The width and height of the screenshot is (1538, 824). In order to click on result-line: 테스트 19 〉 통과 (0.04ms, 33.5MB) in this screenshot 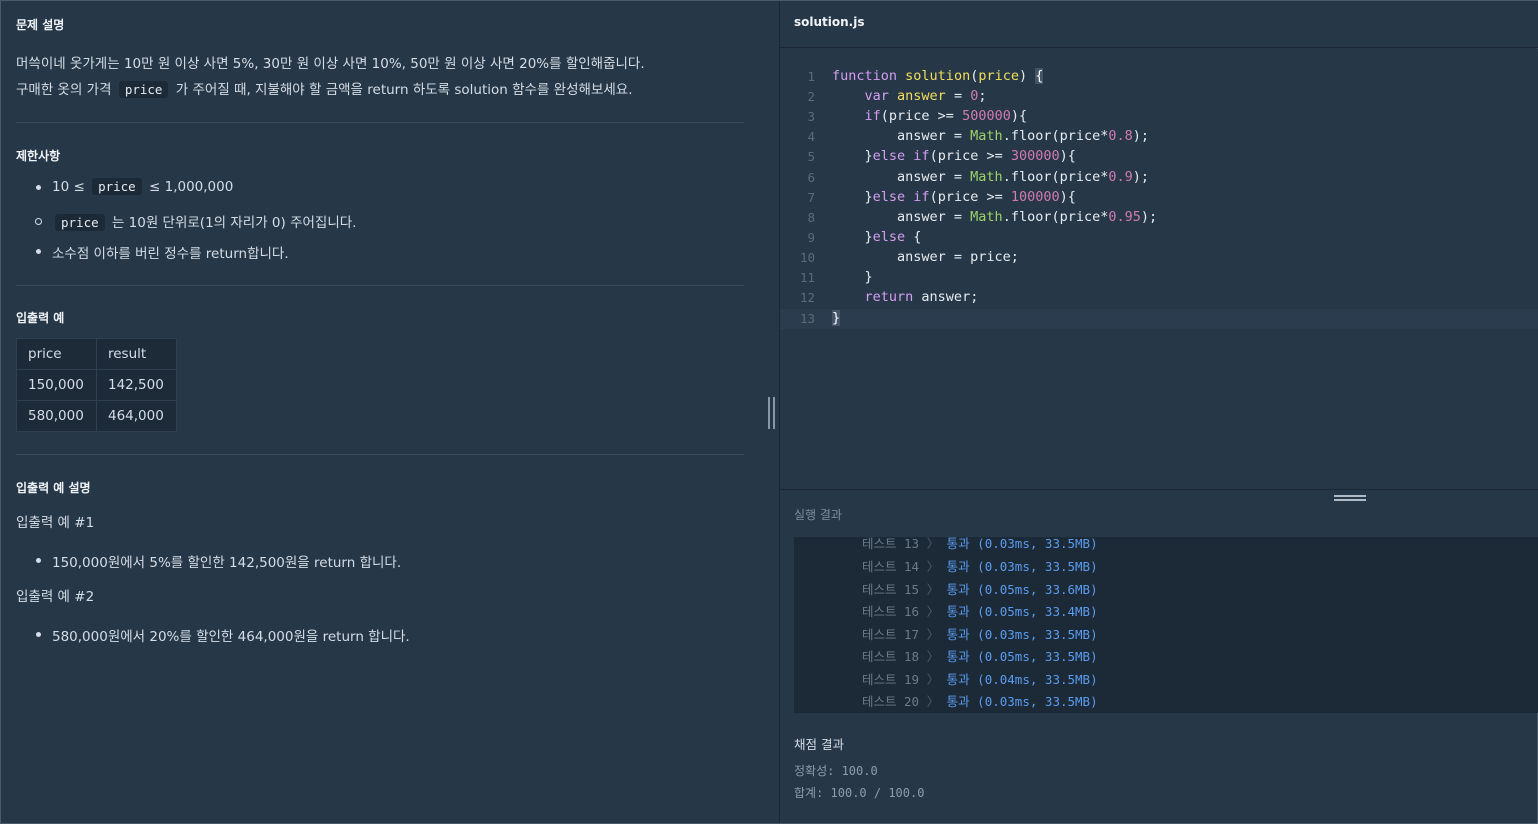, I will do `click(980, 679)`.